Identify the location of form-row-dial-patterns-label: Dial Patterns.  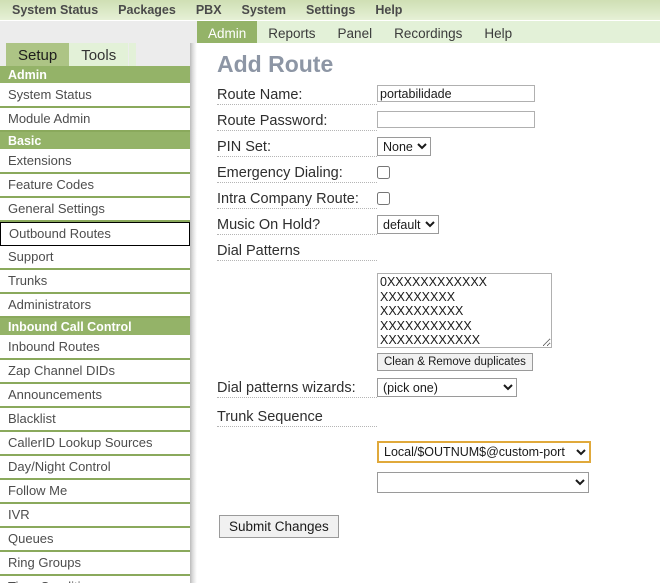
(438, 253).